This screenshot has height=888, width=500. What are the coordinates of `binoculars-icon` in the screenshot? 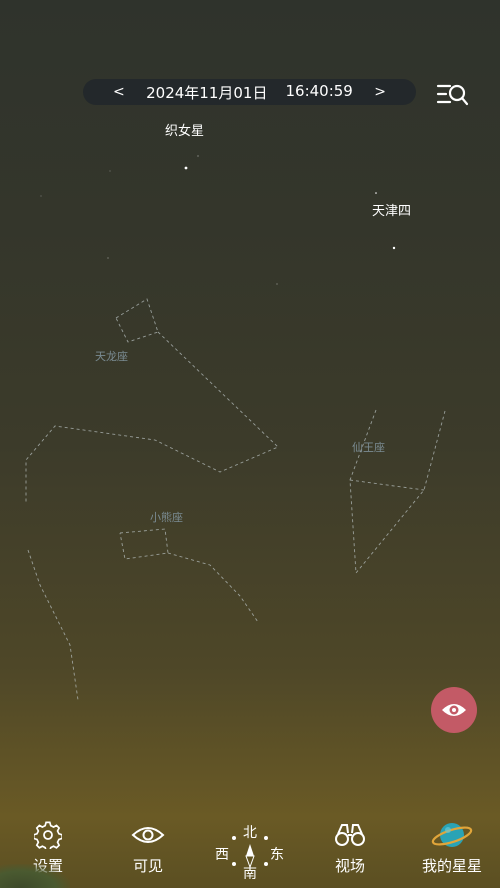 It's located at (350, 835).